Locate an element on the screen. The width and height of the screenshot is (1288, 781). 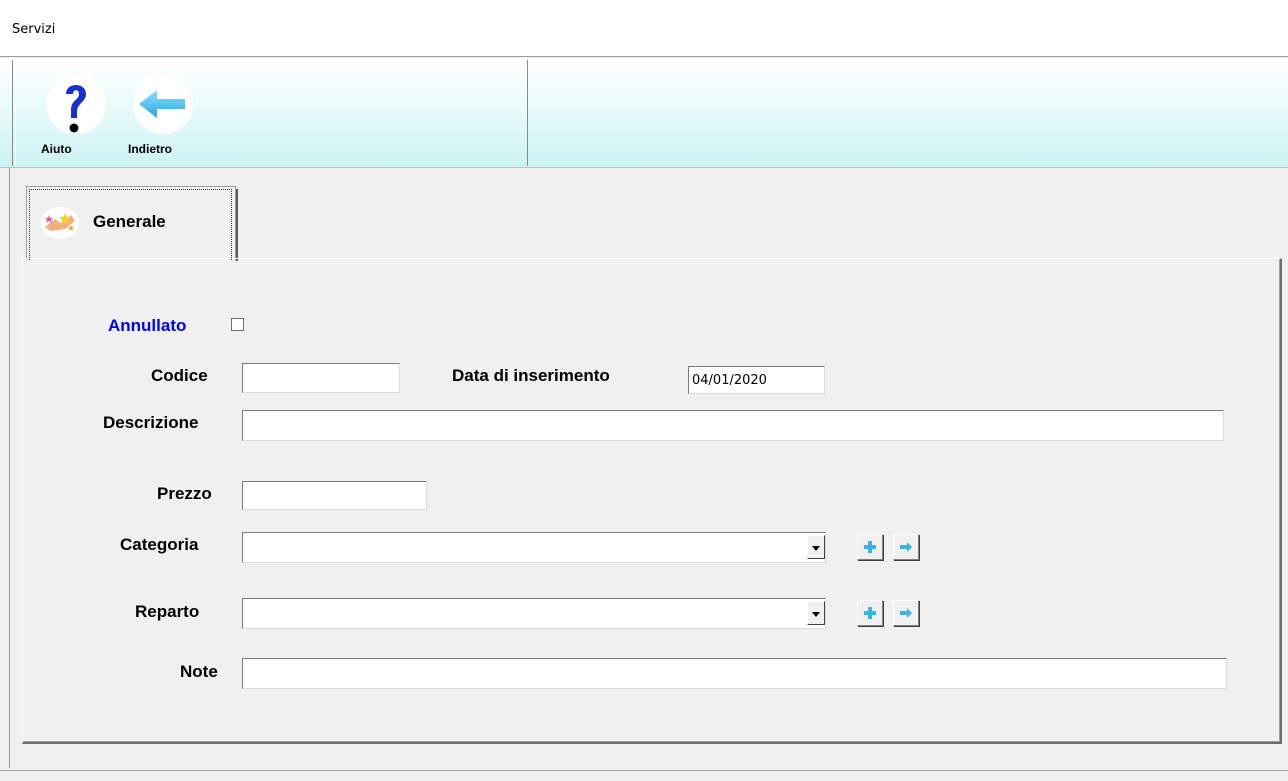
categoria-label: Categoria is located at coordinates (159, 544).